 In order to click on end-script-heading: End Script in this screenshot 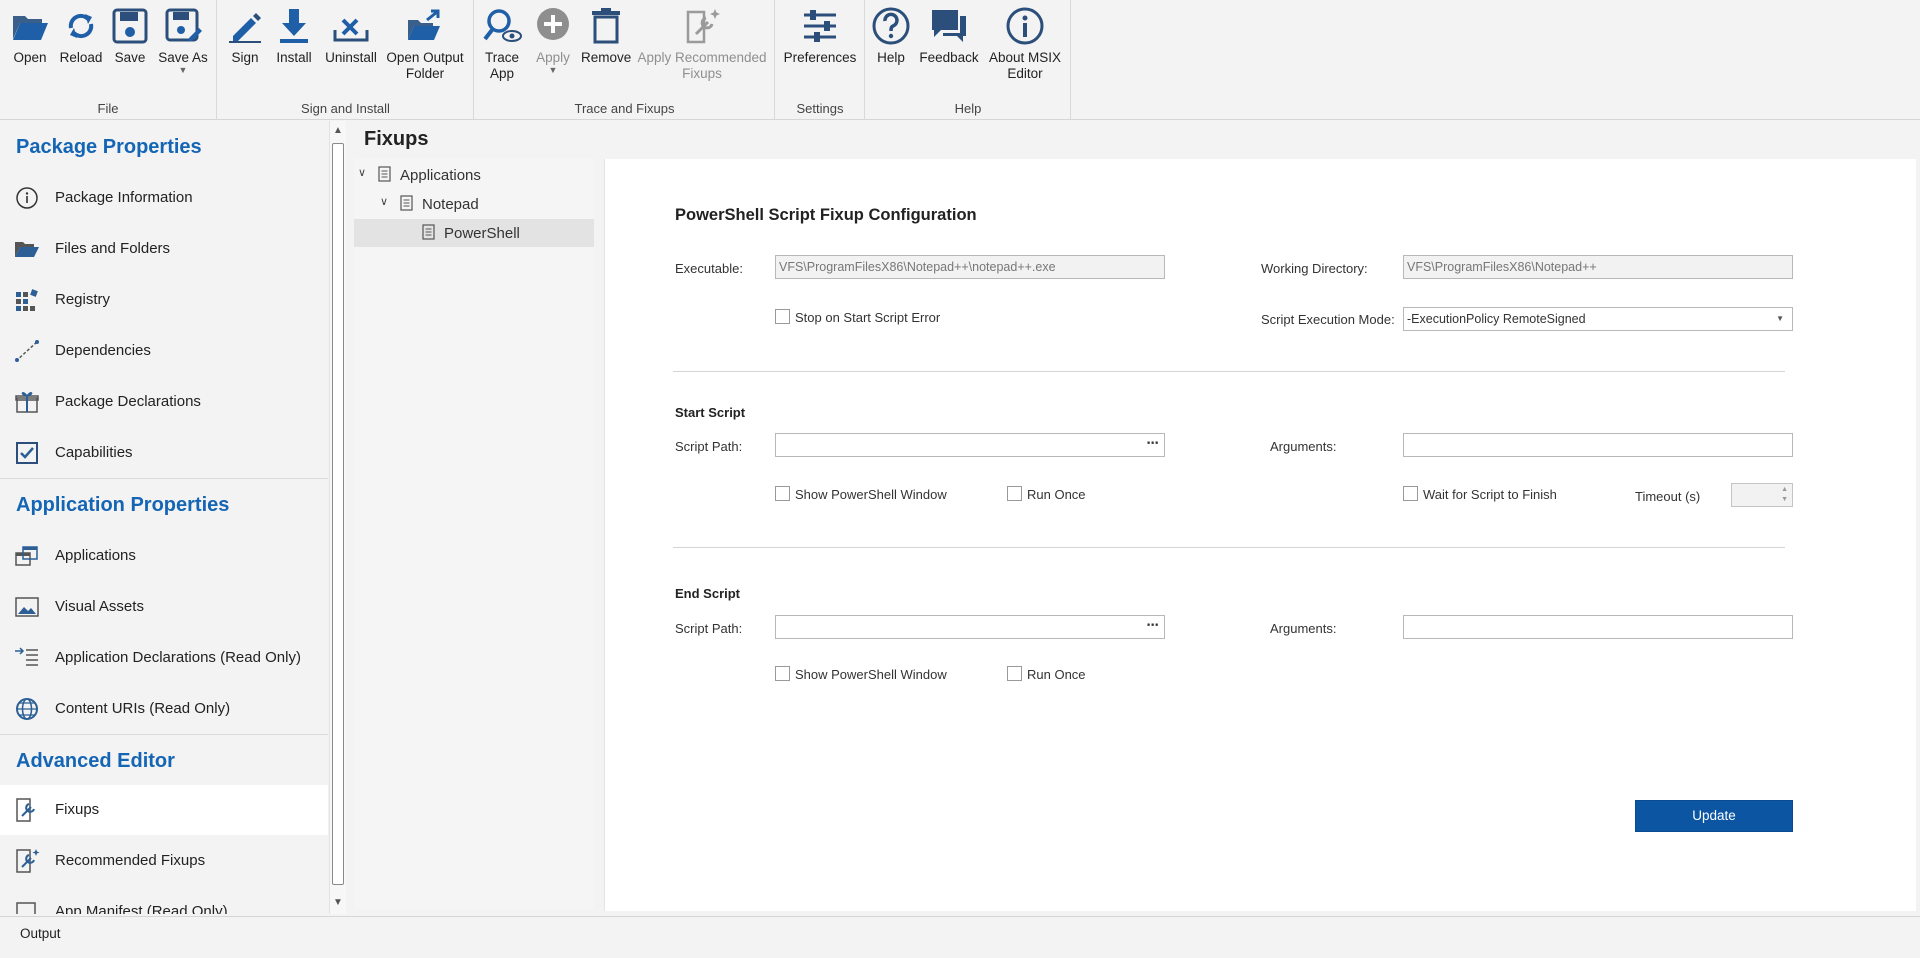, I will do `click(708, 593)`.